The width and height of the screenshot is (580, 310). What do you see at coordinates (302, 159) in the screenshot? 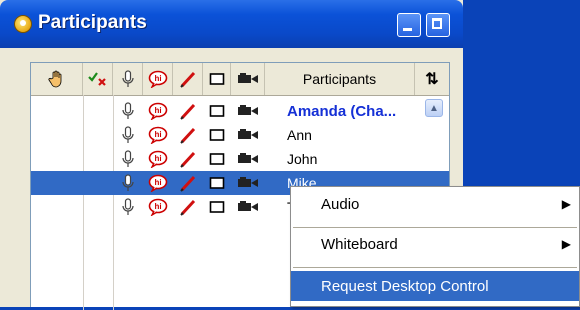
I see `participant-name: John` at bounding box center [302, 159].